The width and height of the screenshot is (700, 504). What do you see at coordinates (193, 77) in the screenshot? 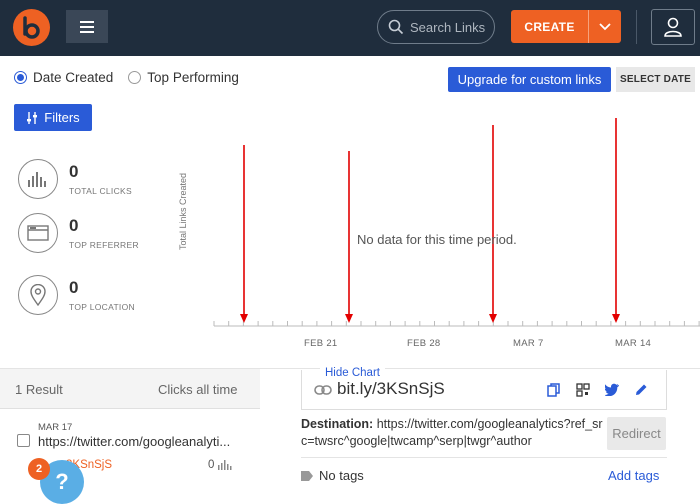
I see `top-performing-label: Top Performing` at bounding box center [193, 77].